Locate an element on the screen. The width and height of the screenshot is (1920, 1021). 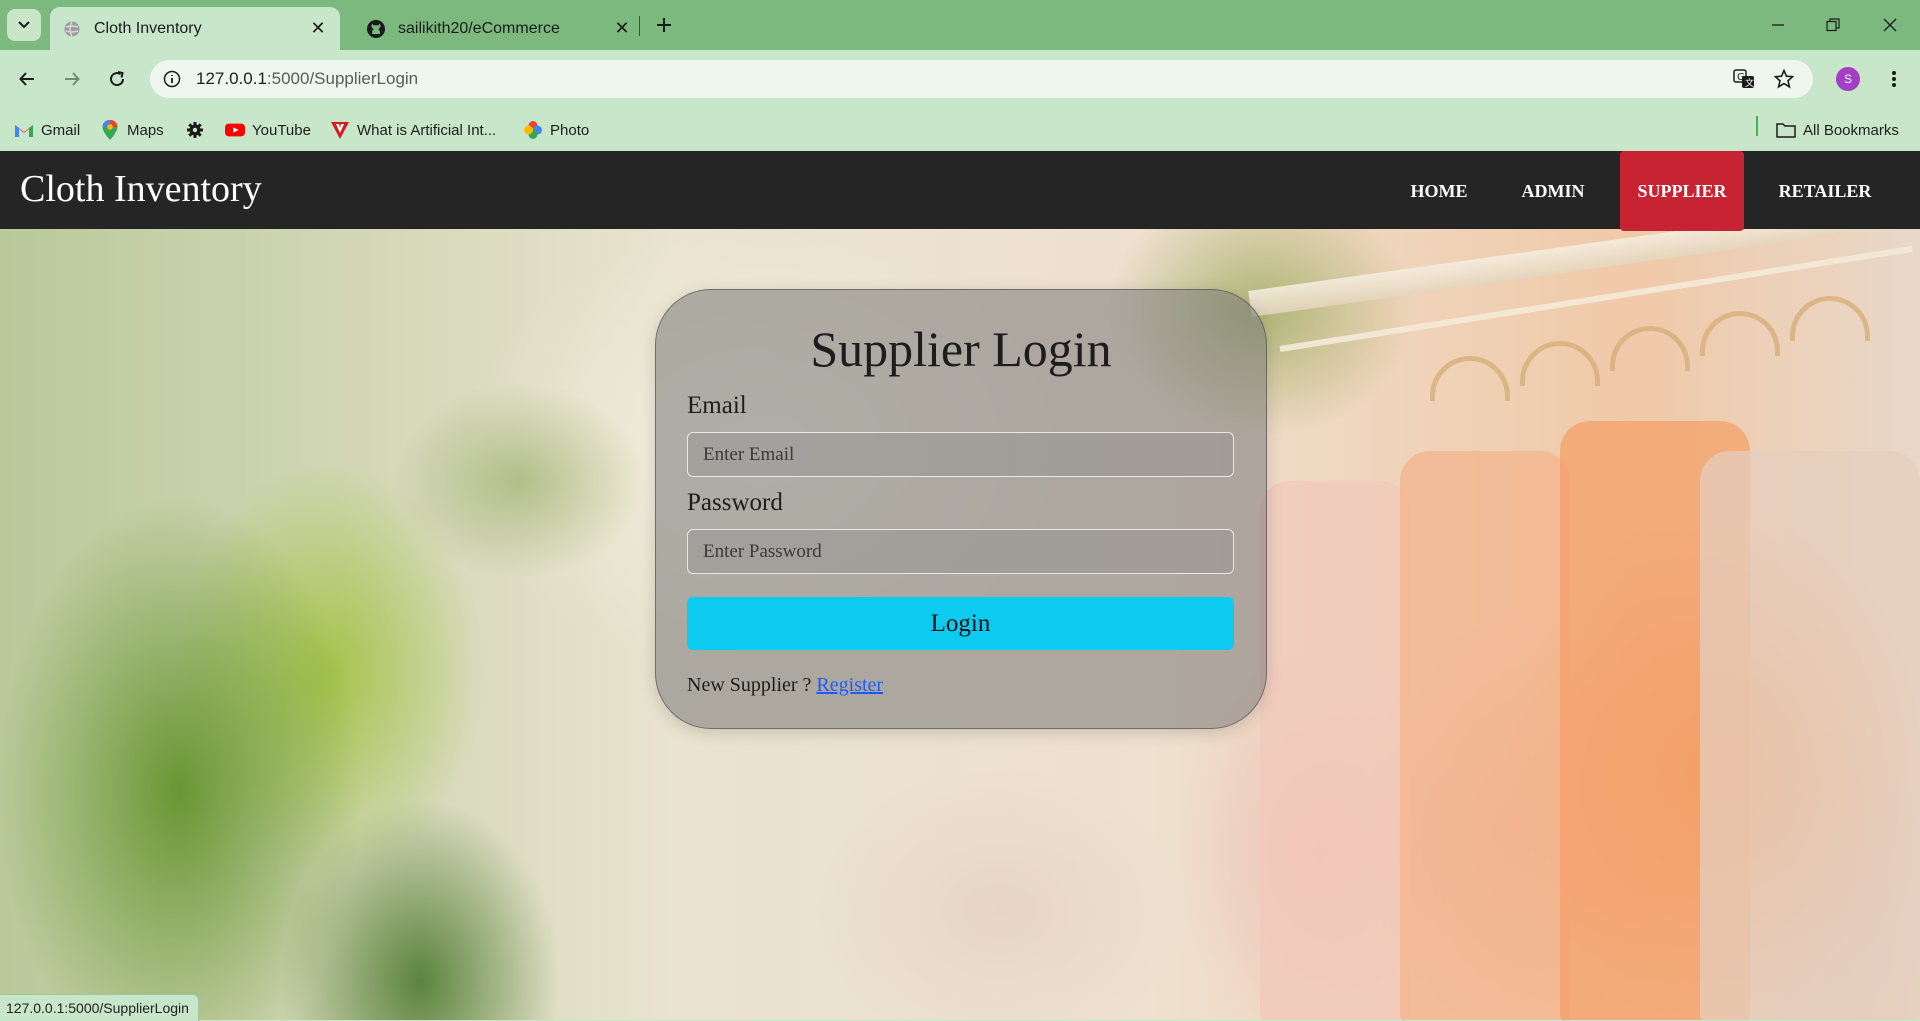
bookmark-label: All Bookmarks is located at coordinates (1851, 130).